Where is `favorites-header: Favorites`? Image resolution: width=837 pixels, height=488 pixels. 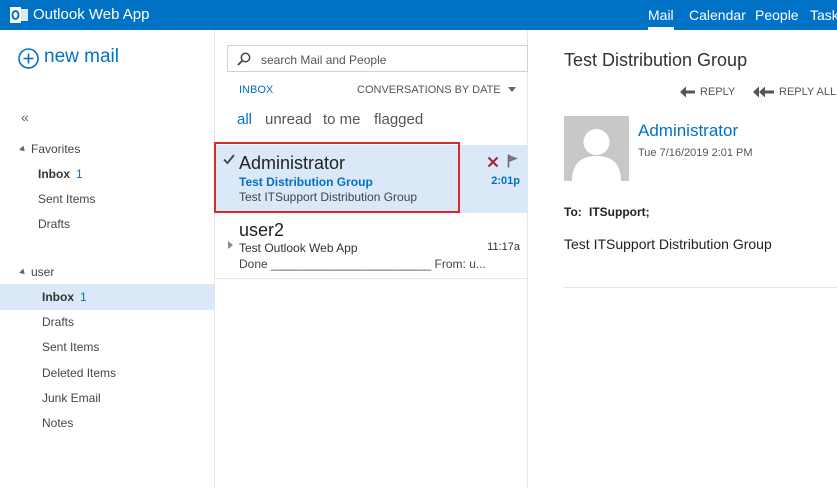 favorites-header: Favorites is located at coordinates (50, 149).